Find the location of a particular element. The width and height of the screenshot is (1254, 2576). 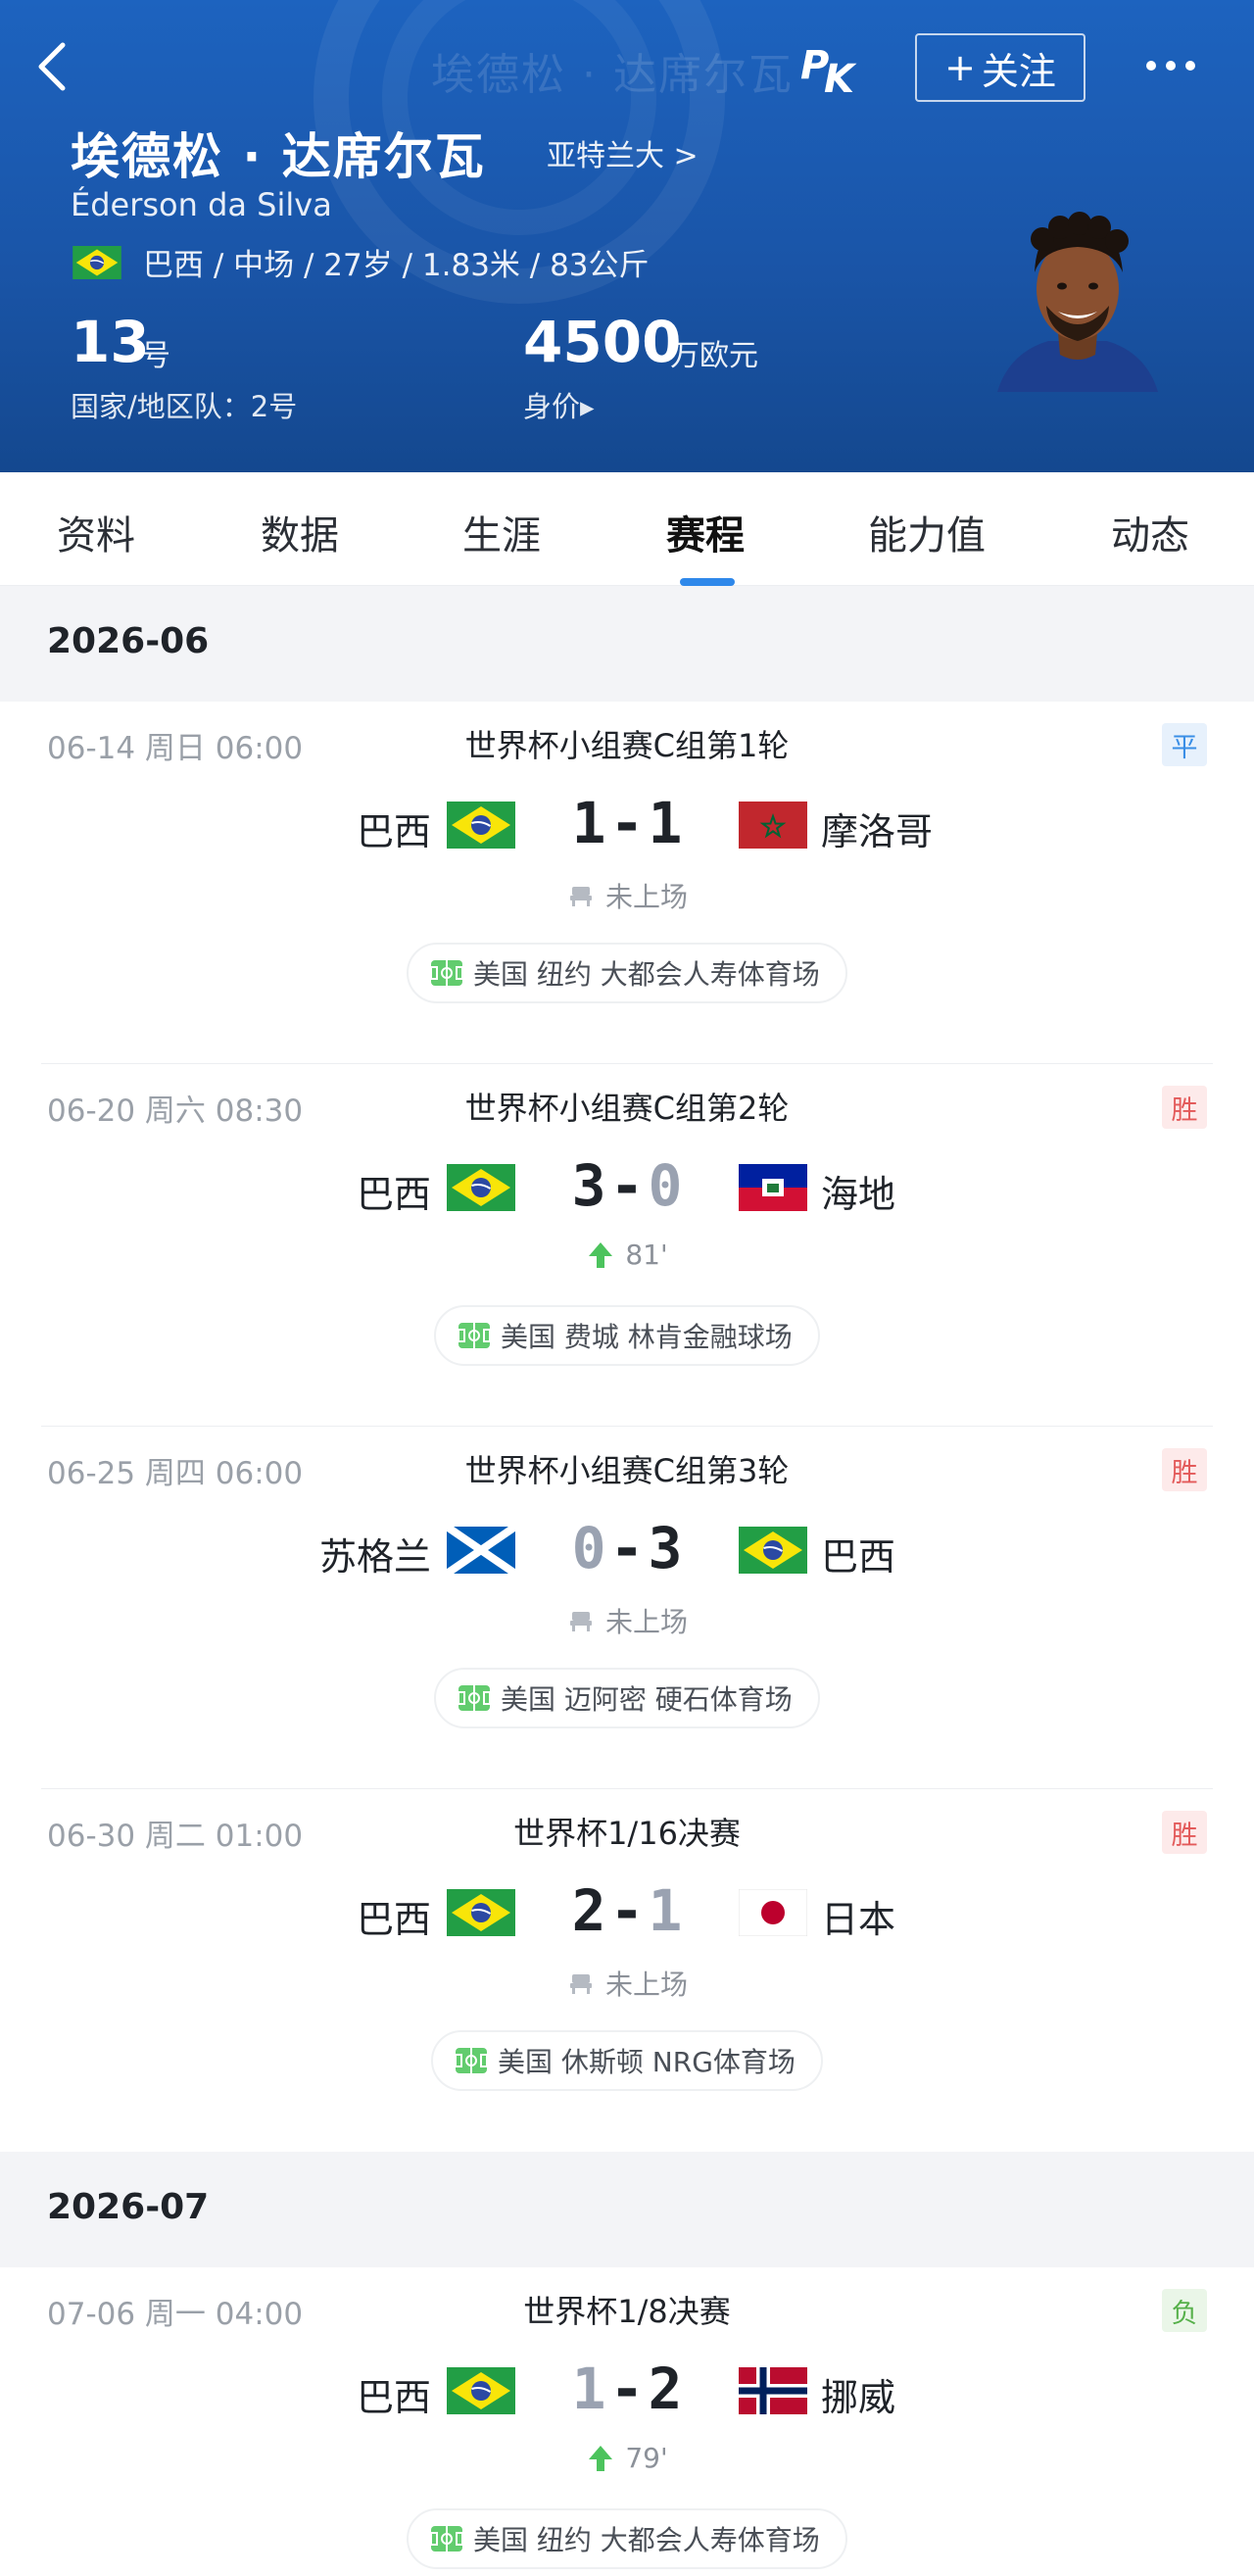

match-datetime: 07-06 周一 04:00 is located at coordinates (175, 2314).